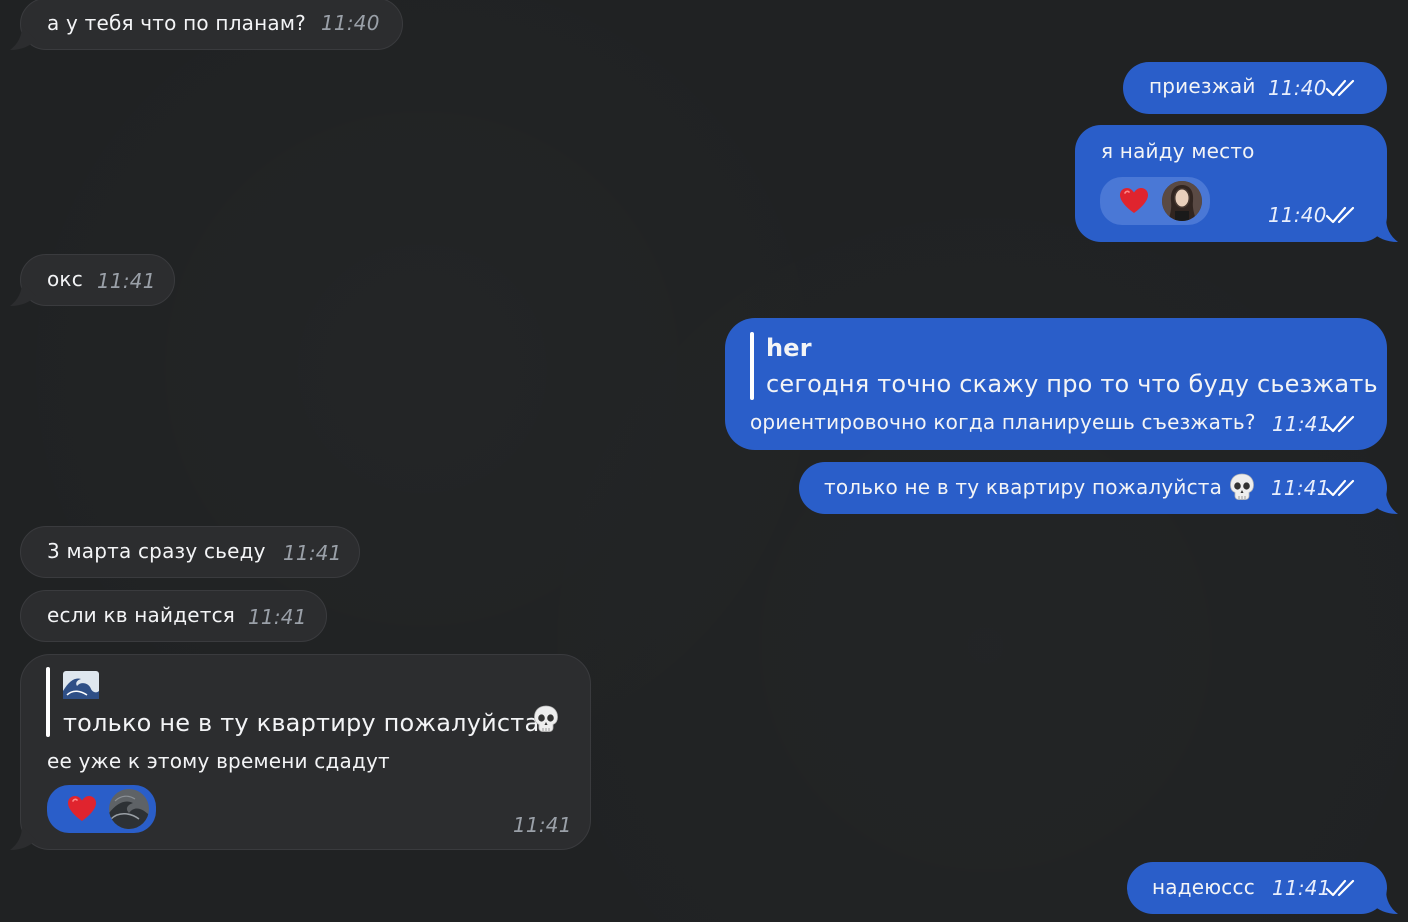 The width and height of the screenshot is (1408, 922). Describe the element at coordinates (1023, 487) in the screenshot. I see `message-text: только не в ту квартиру пожалуйста` at that location.